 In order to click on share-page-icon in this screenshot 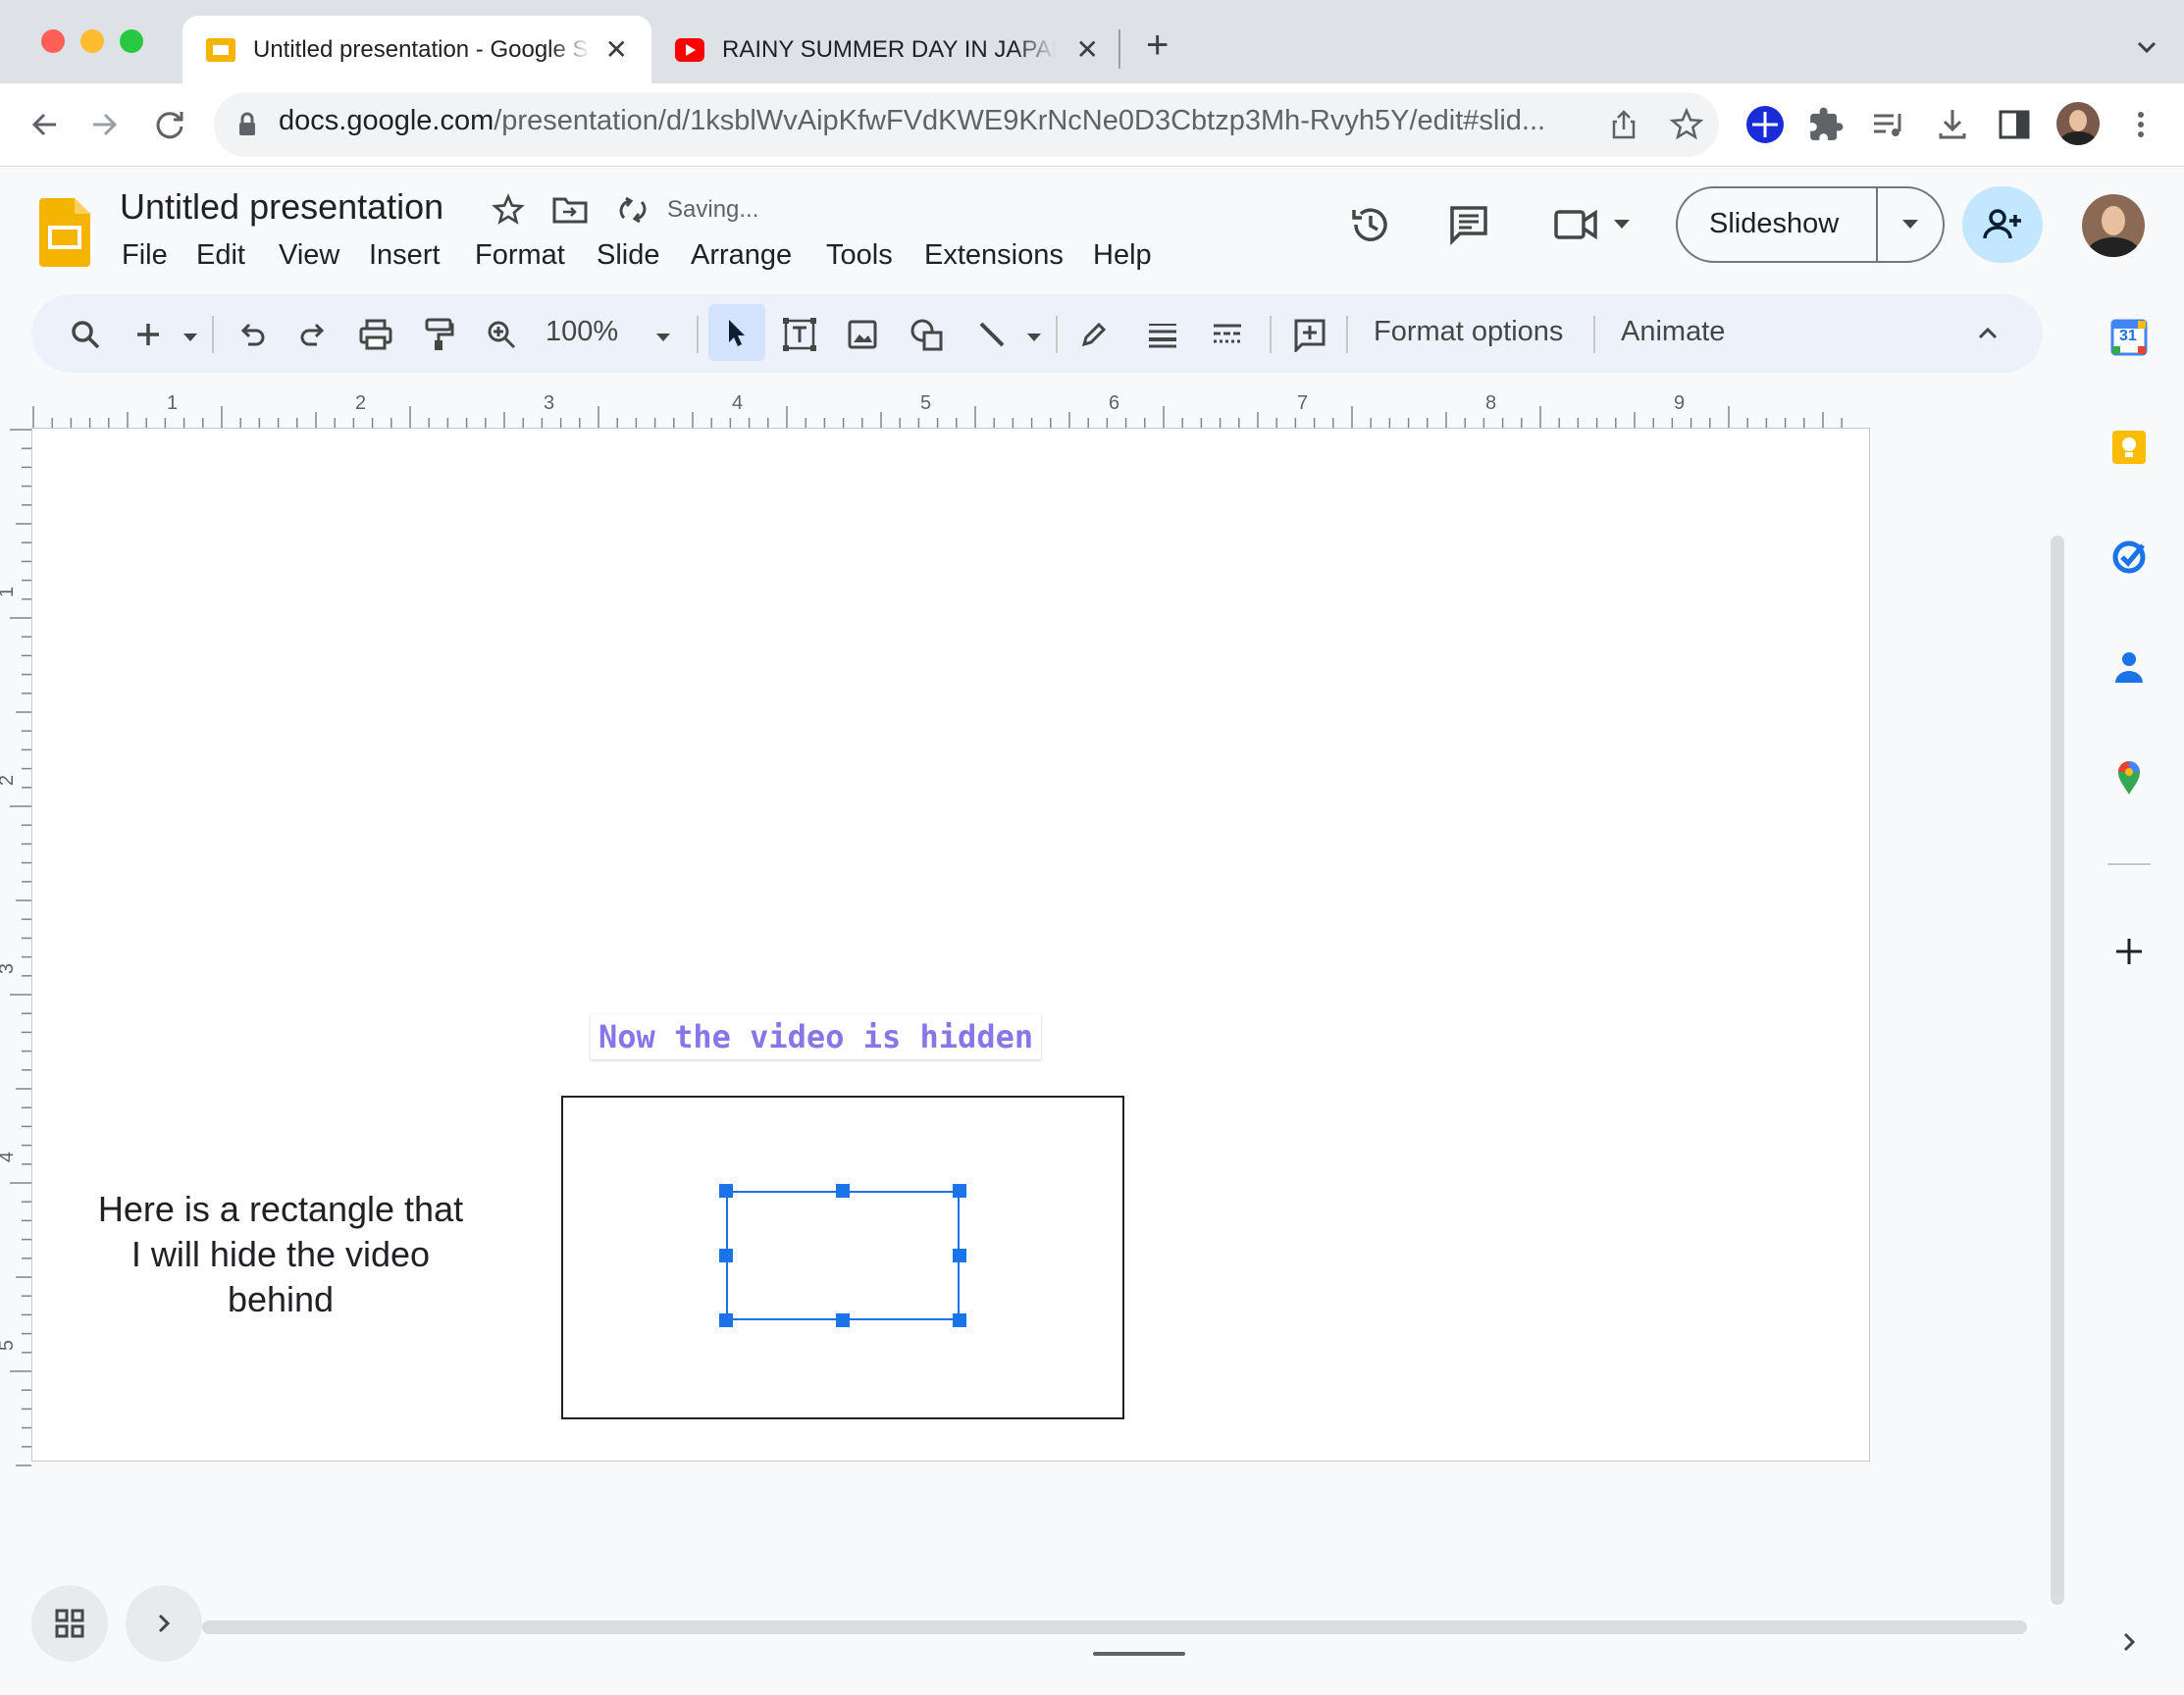, I will do `click(1623, 124)`.